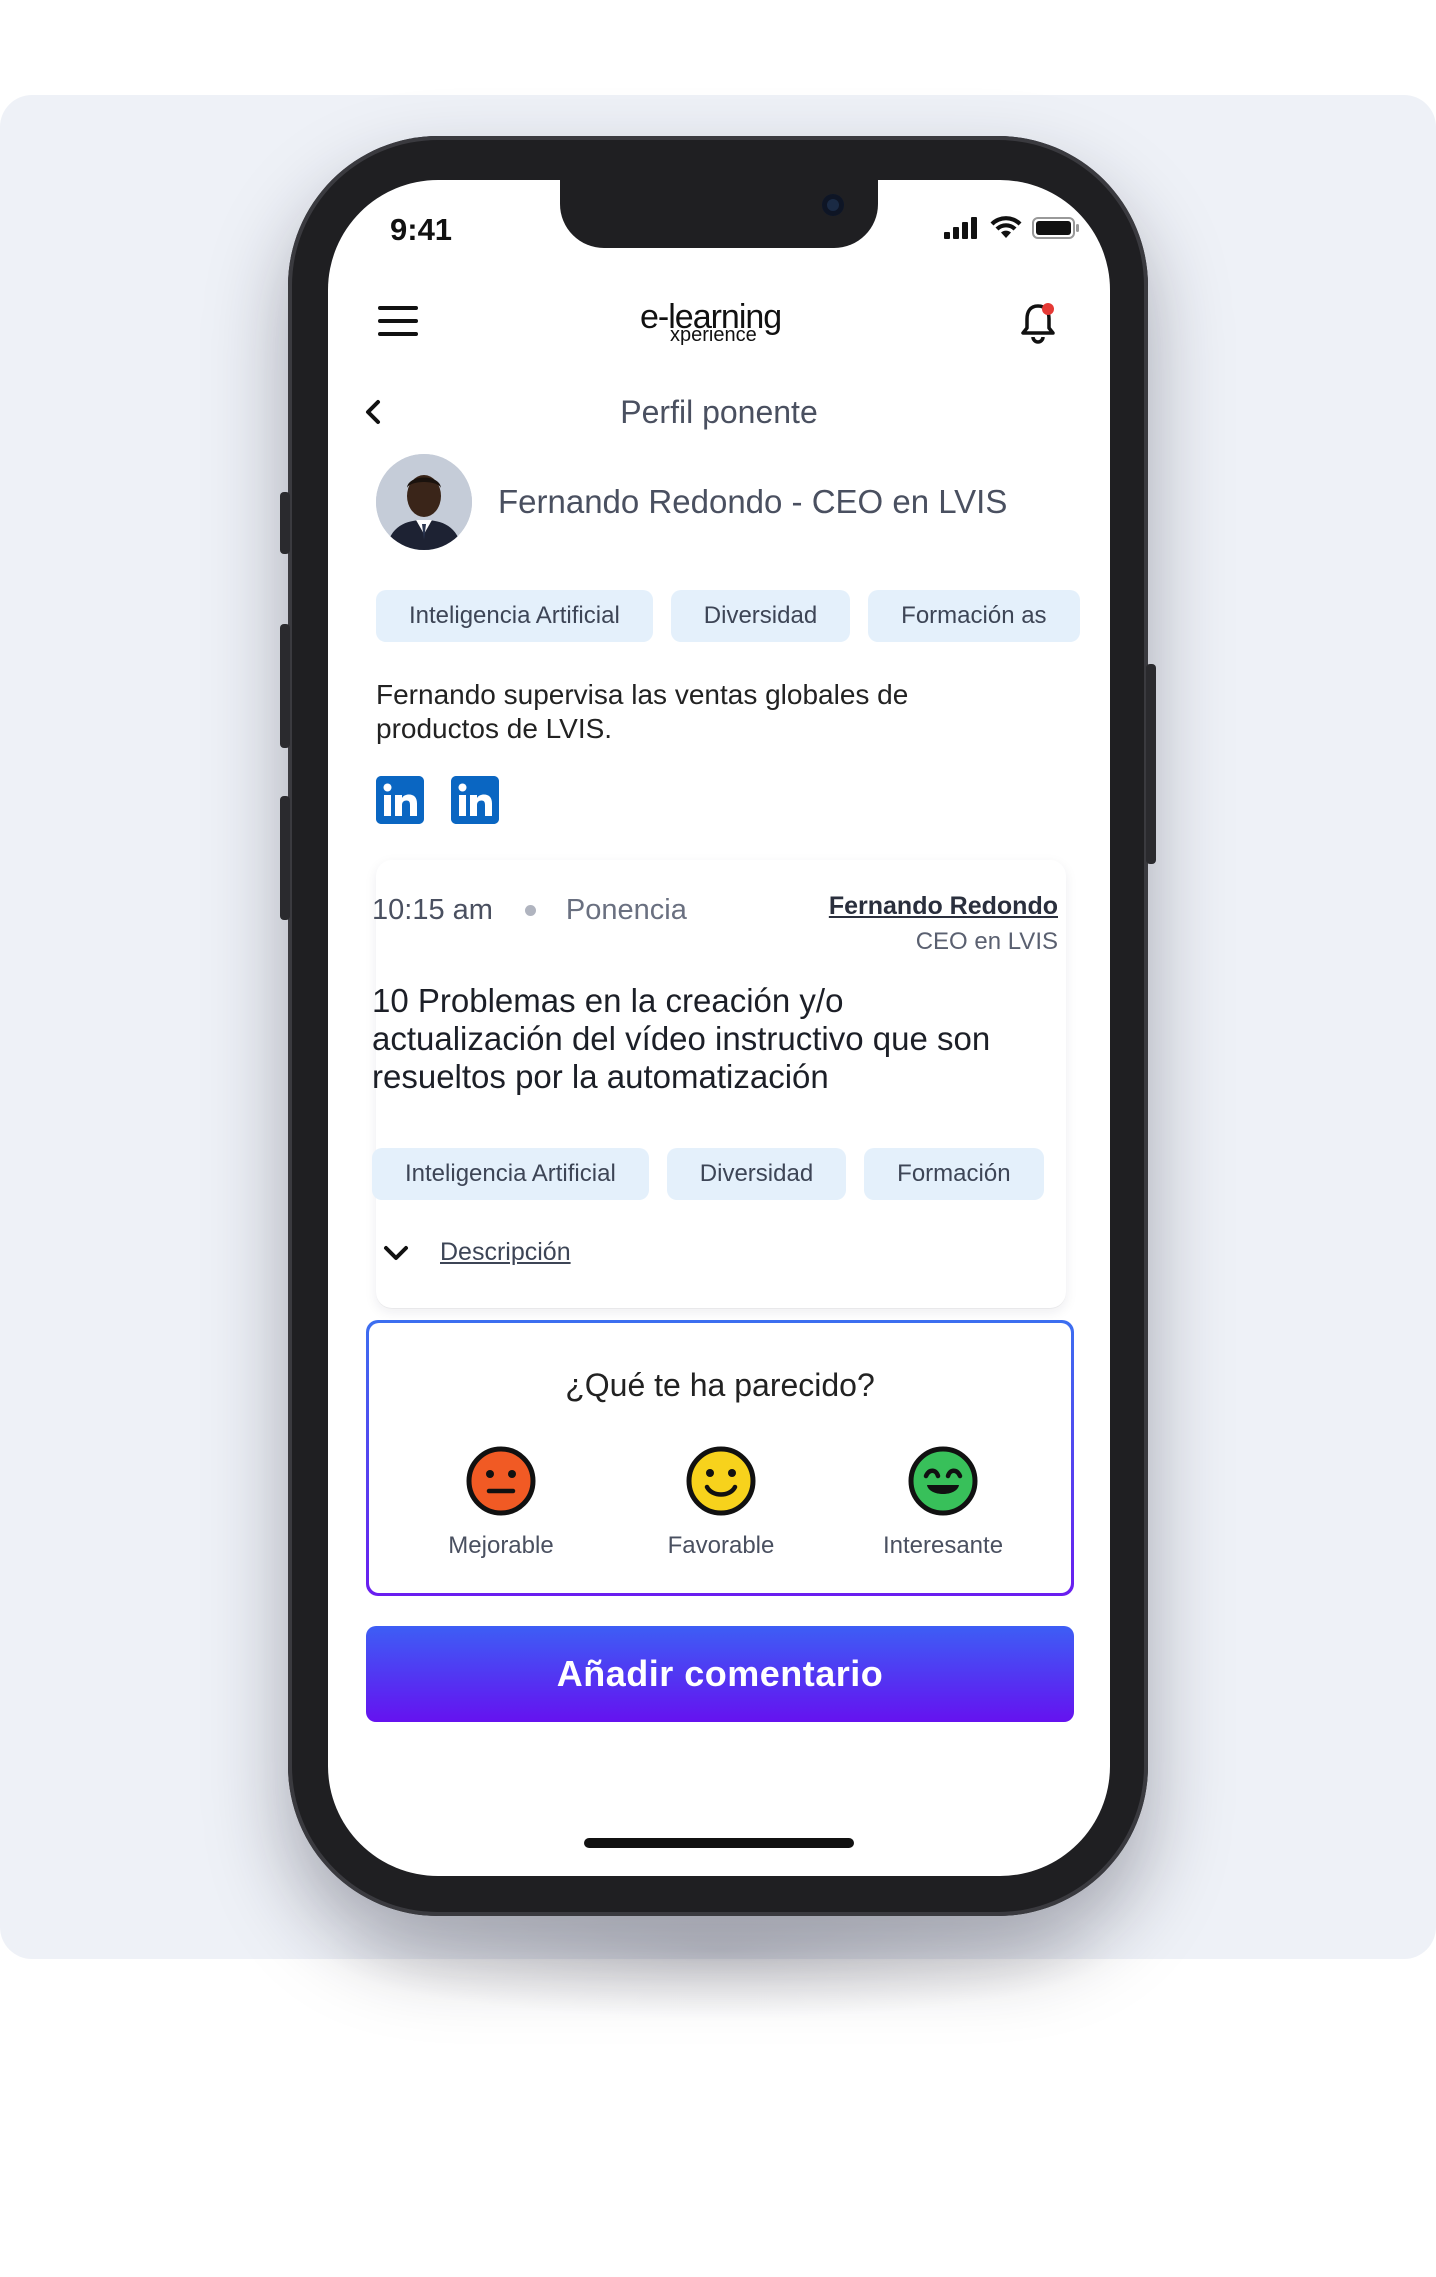 This screenshot has width=1436, height=2277. I want to click on rating-option-mejorable: Mejorable, so click(501, 1502).